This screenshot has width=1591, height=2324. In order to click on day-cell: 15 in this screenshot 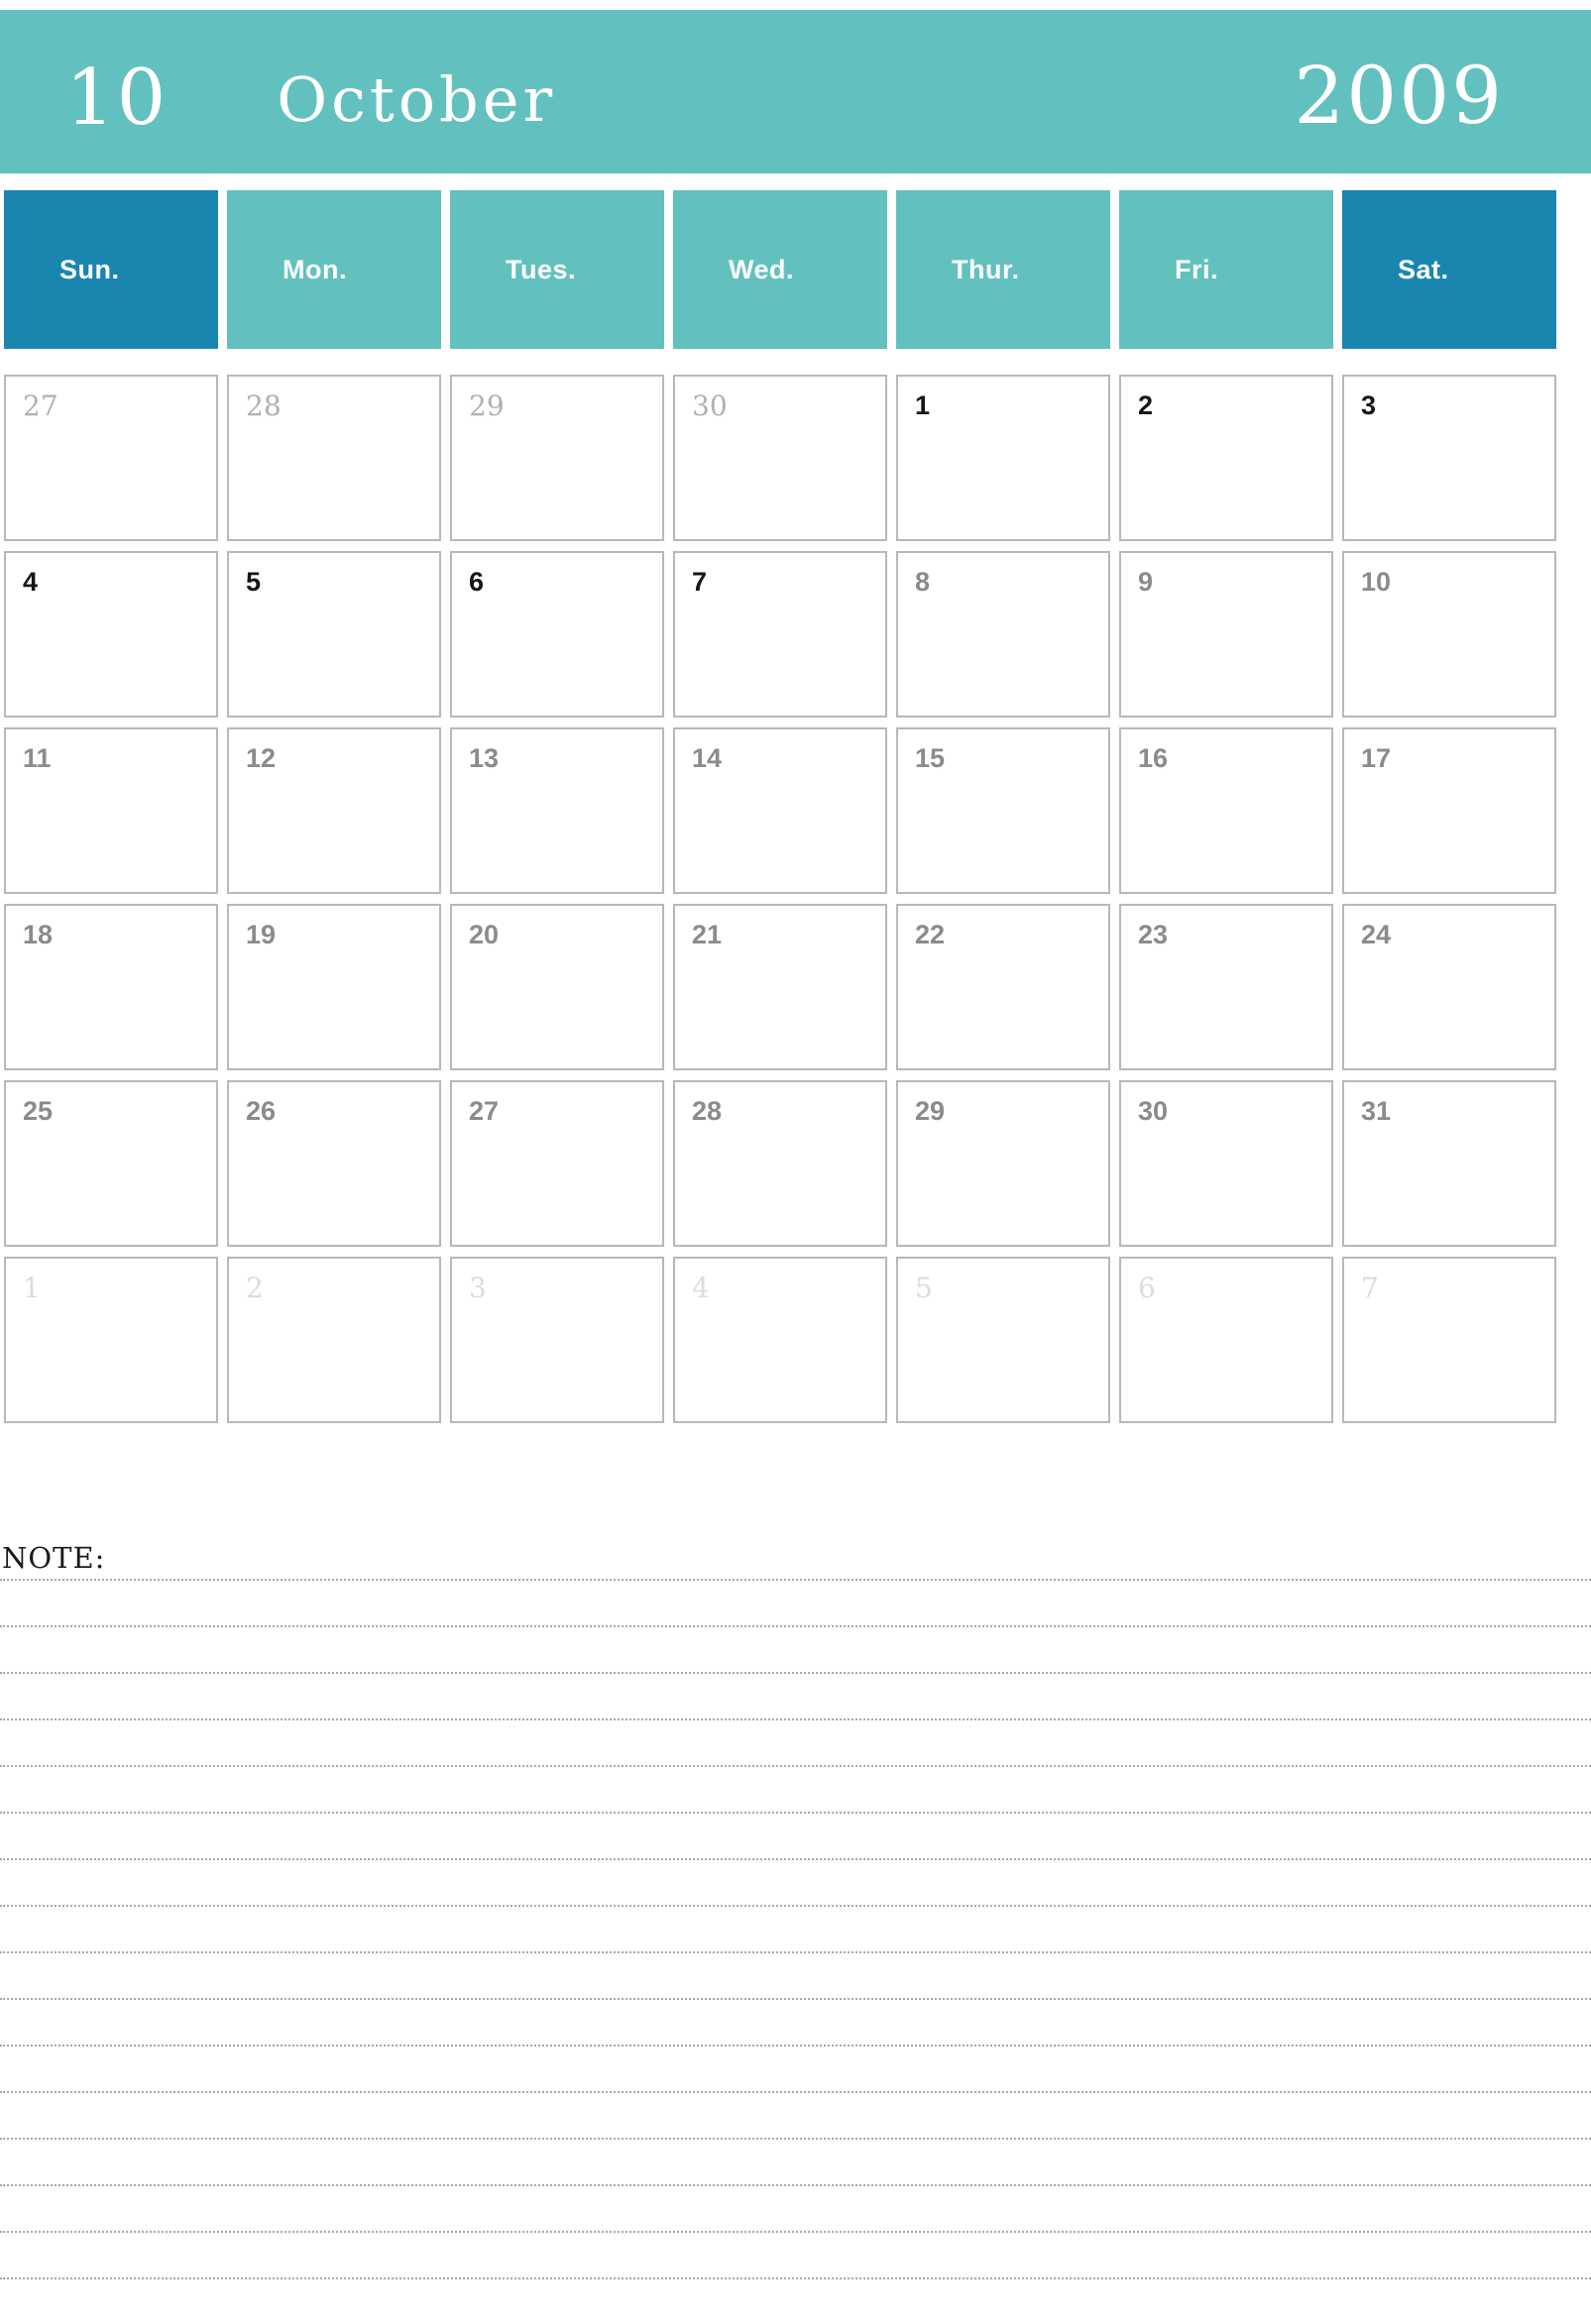, I will do `click(1003, 810)`.